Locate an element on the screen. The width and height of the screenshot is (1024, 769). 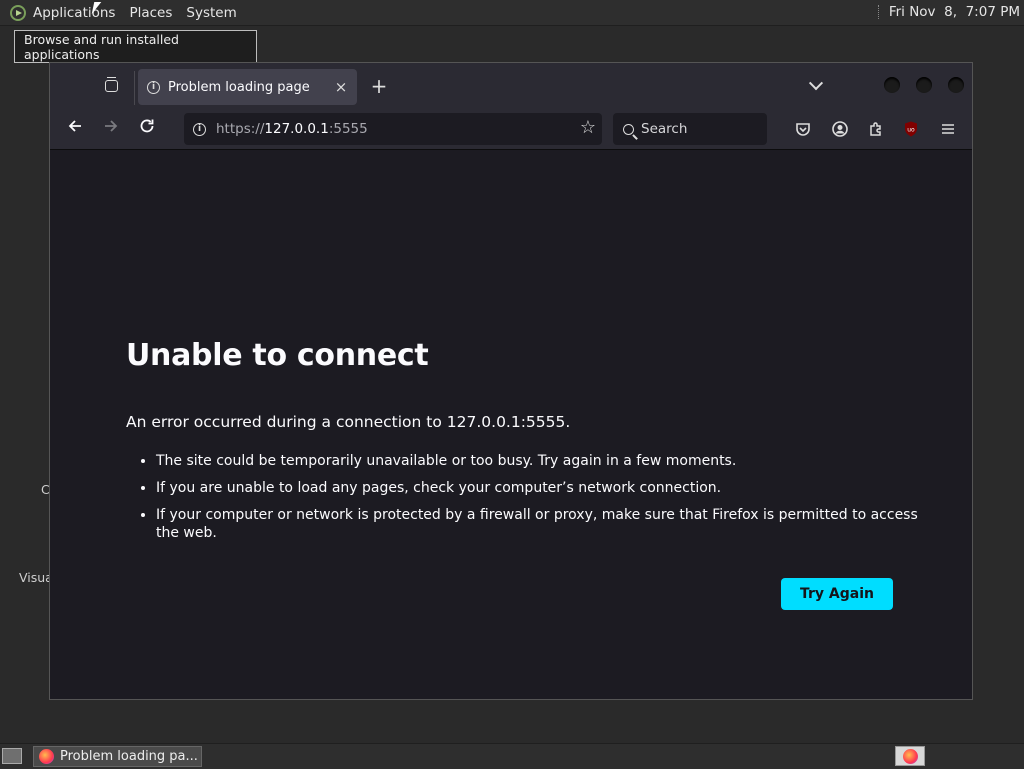
list-all-tabs-button is located at coordinates (816, 86).